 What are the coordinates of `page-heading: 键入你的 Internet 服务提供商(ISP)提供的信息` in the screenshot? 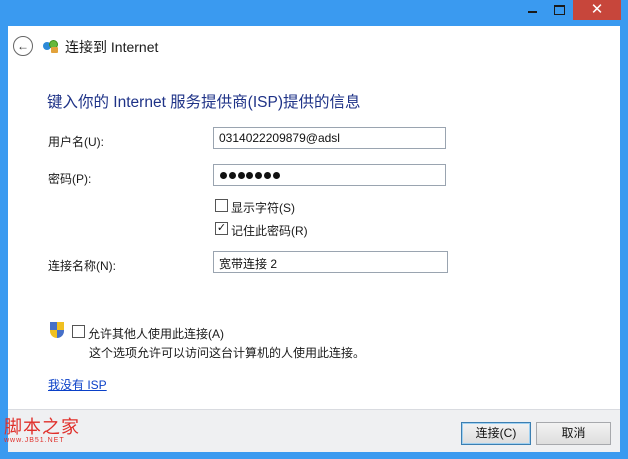 It's located at (204, 102).